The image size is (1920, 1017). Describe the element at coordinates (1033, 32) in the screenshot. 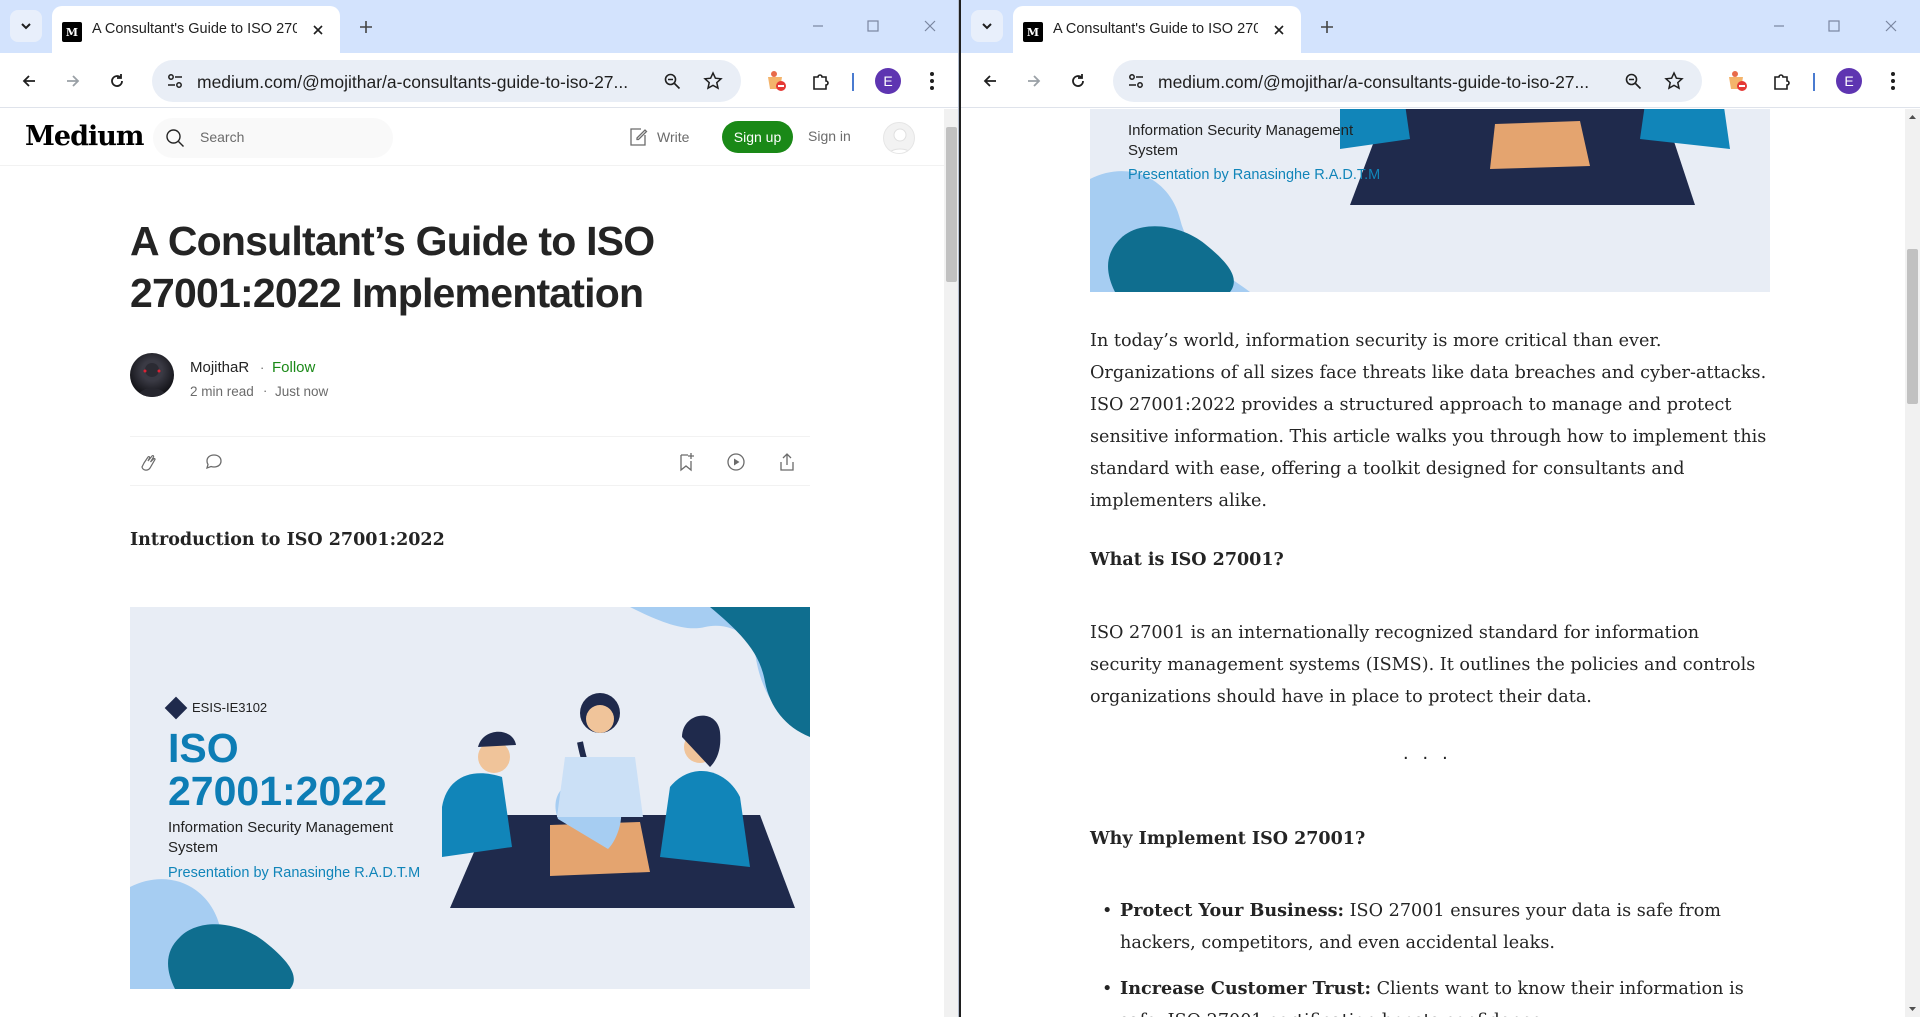

I see `medium-favicon-icon: M` at that location.